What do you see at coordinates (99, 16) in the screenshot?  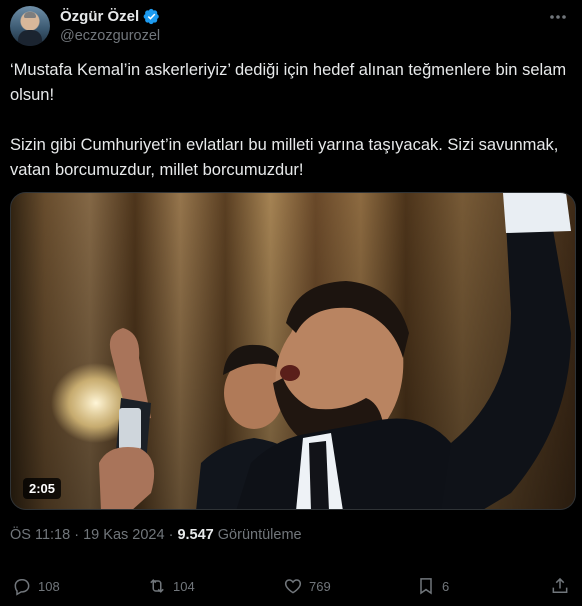 I see `author-name: Özgür Özel` at bounding box center [99, 16].